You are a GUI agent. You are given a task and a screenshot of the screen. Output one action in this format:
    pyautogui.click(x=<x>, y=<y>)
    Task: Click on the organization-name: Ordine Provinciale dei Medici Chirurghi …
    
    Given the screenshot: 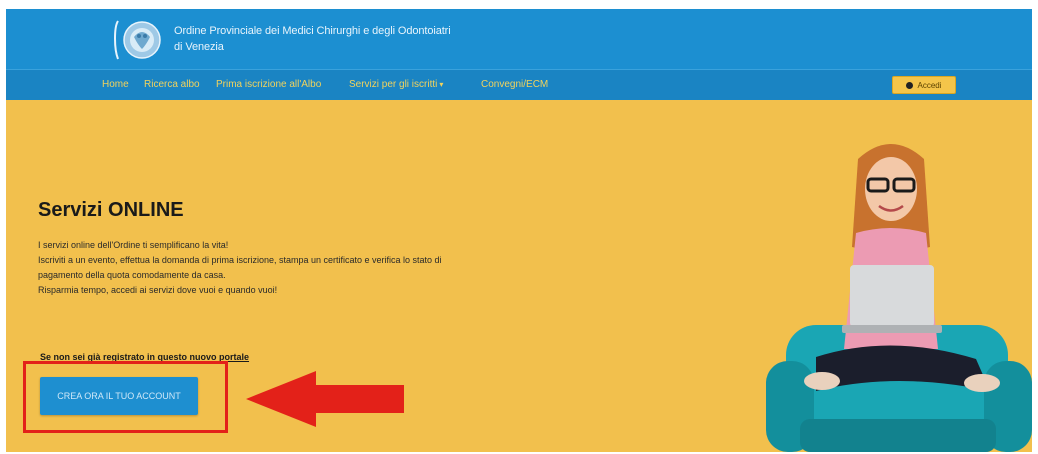 What is the action you would take?
    pyautogui.click(x=312, y=39)
    